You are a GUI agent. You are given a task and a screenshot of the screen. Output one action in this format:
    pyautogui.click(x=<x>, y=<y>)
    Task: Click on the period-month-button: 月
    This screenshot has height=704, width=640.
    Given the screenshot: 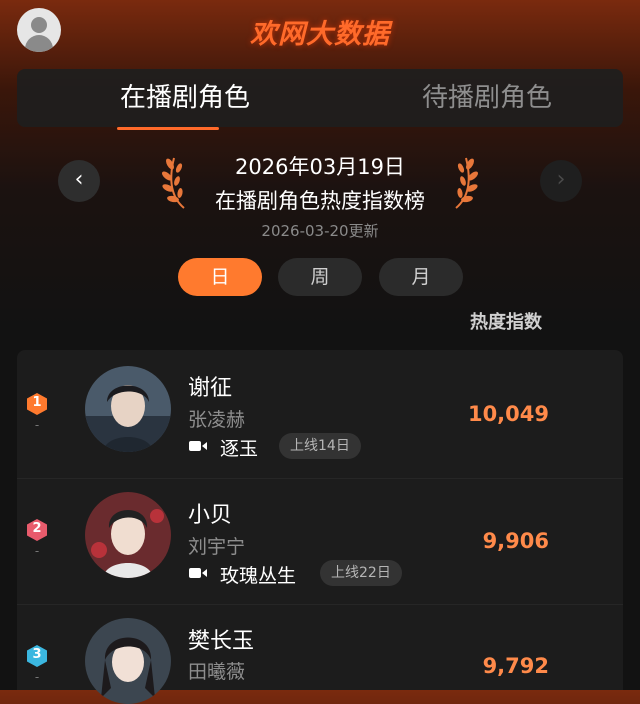 What is the action you would take?
    pyautogui.click(x=421, y=277)
    